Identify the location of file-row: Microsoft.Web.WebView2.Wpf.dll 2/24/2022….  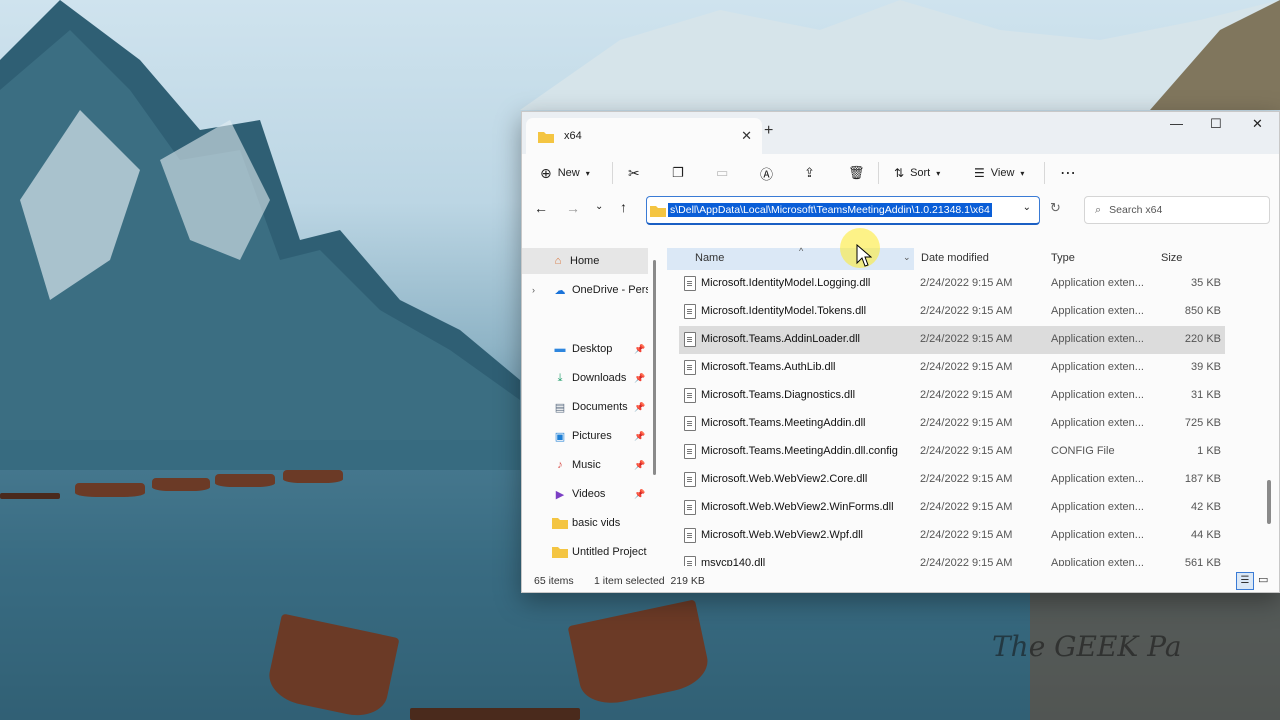
(952, 536).